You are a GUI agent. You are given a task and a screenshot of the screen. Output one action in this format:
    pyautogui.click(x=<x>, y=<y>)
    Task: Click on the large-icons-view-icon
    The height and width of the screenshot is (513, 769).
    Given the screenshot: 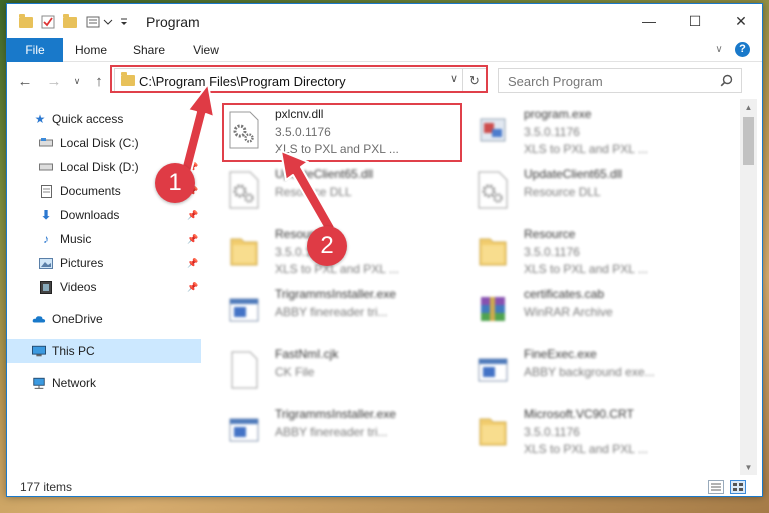 What is the action you would take?
    pyautogui.click(x=738, y=487)
    